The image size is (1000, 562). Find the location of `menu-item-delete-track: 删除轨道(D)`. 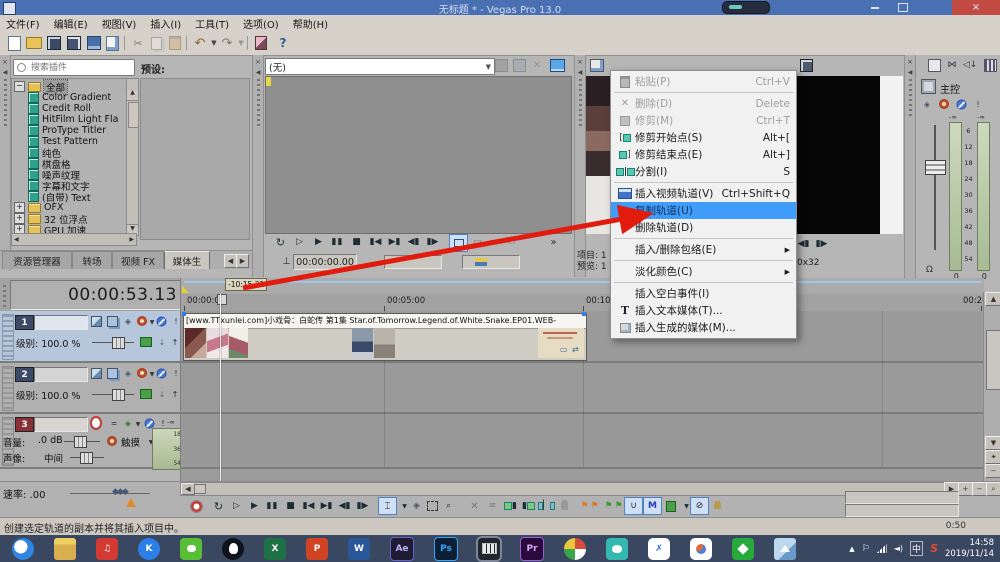

menu-item-delete-track: 删除轨道(D) is located at coordinates (703, 227).